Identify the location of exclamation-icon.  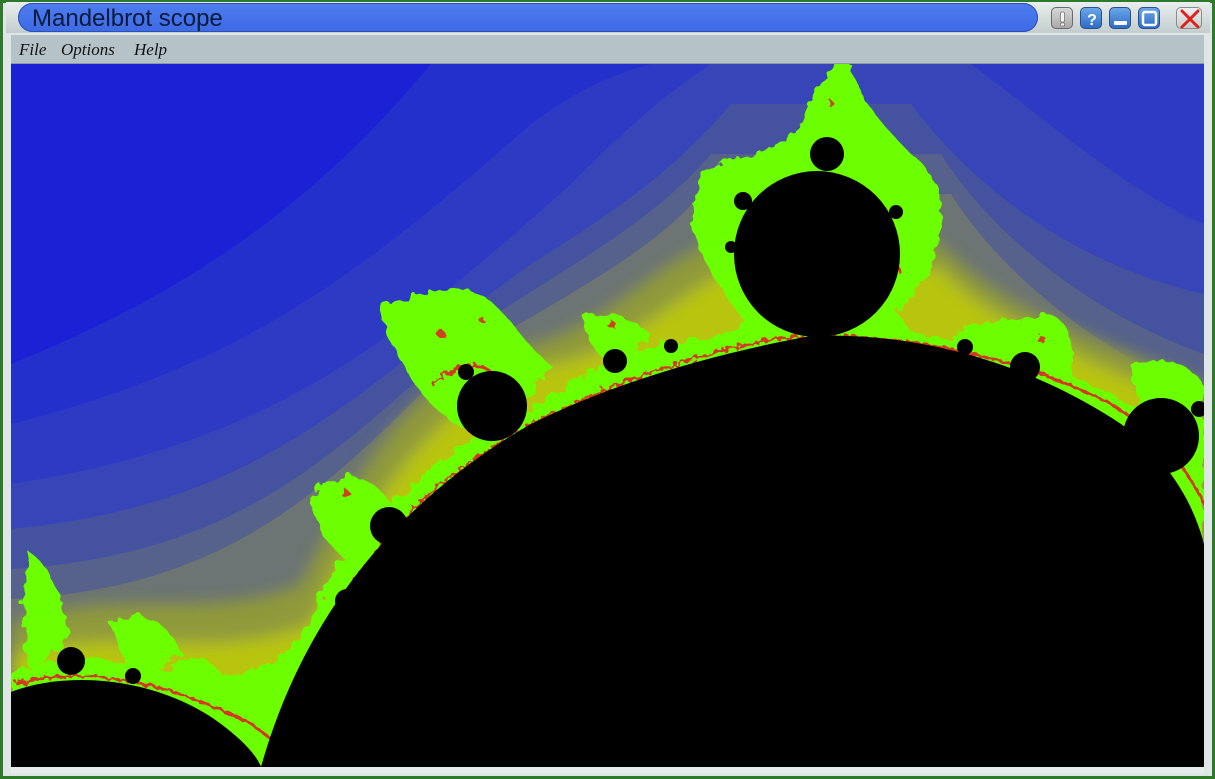
(1062, 19).